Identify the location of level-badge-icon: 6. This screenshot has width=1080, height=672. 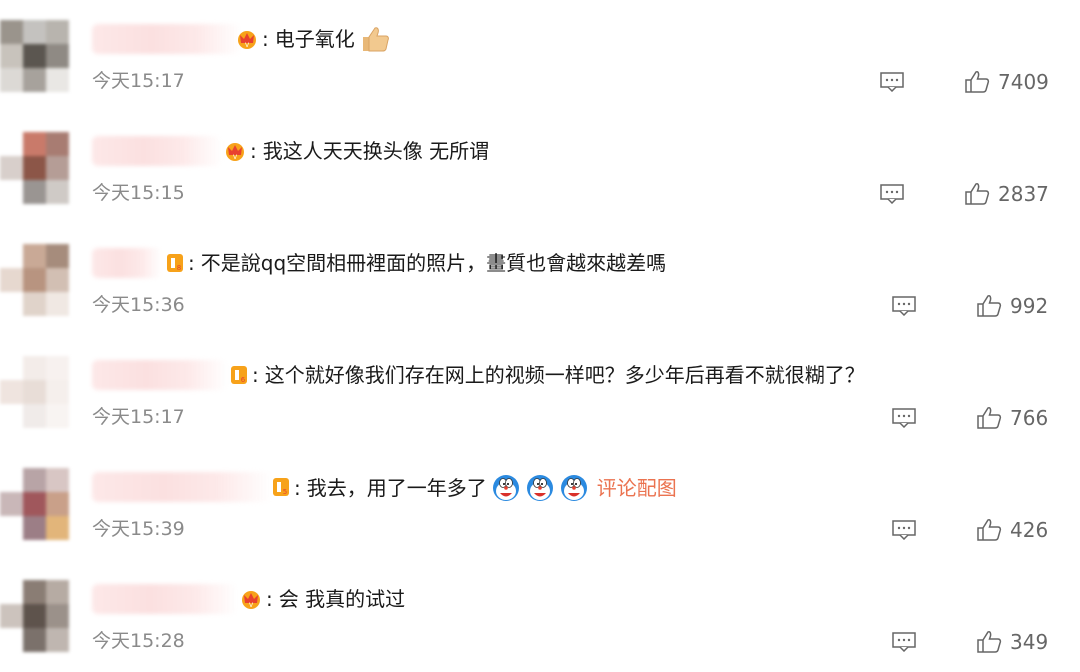
(239, 375).